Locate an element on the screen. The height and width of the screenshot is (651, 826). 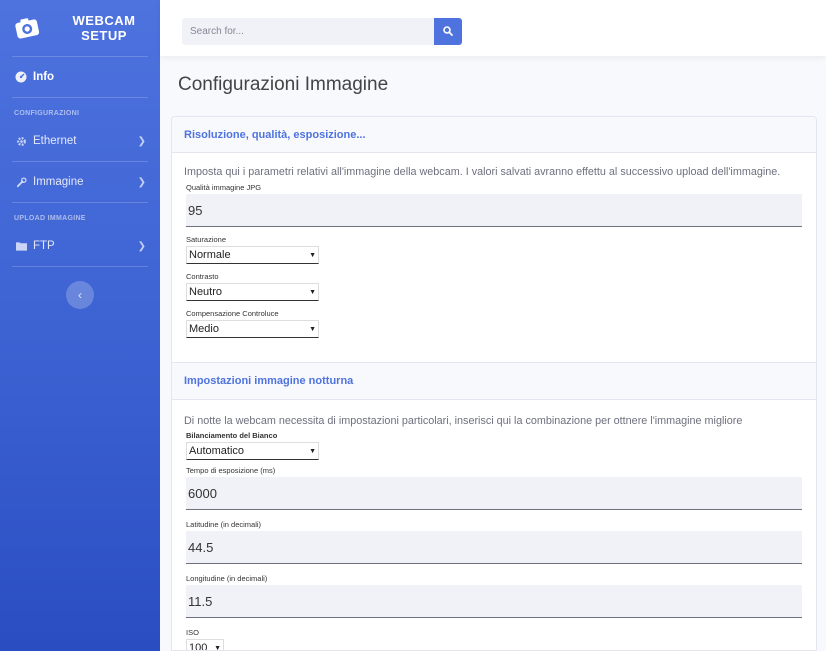
latitude-field: Latitudine (in decimali) 44.5 is located at coordinates (494, 542).